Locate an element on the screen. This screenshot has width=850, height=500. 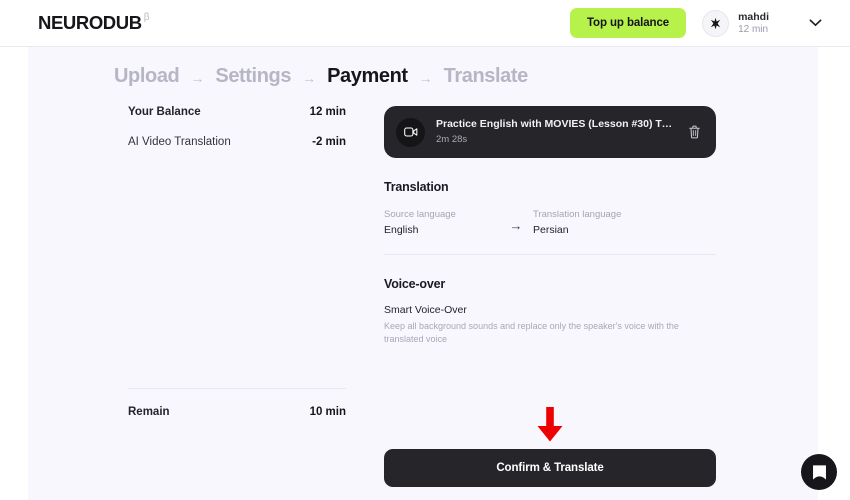
delete-video-button is located at coordinates (694, 132).